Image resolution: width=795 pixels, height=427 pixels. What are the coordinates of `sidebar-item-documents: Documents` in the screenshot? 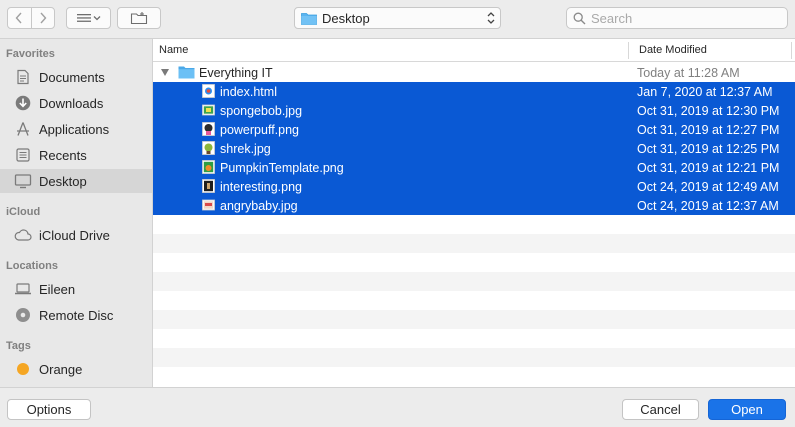 It's located at (76, 77).